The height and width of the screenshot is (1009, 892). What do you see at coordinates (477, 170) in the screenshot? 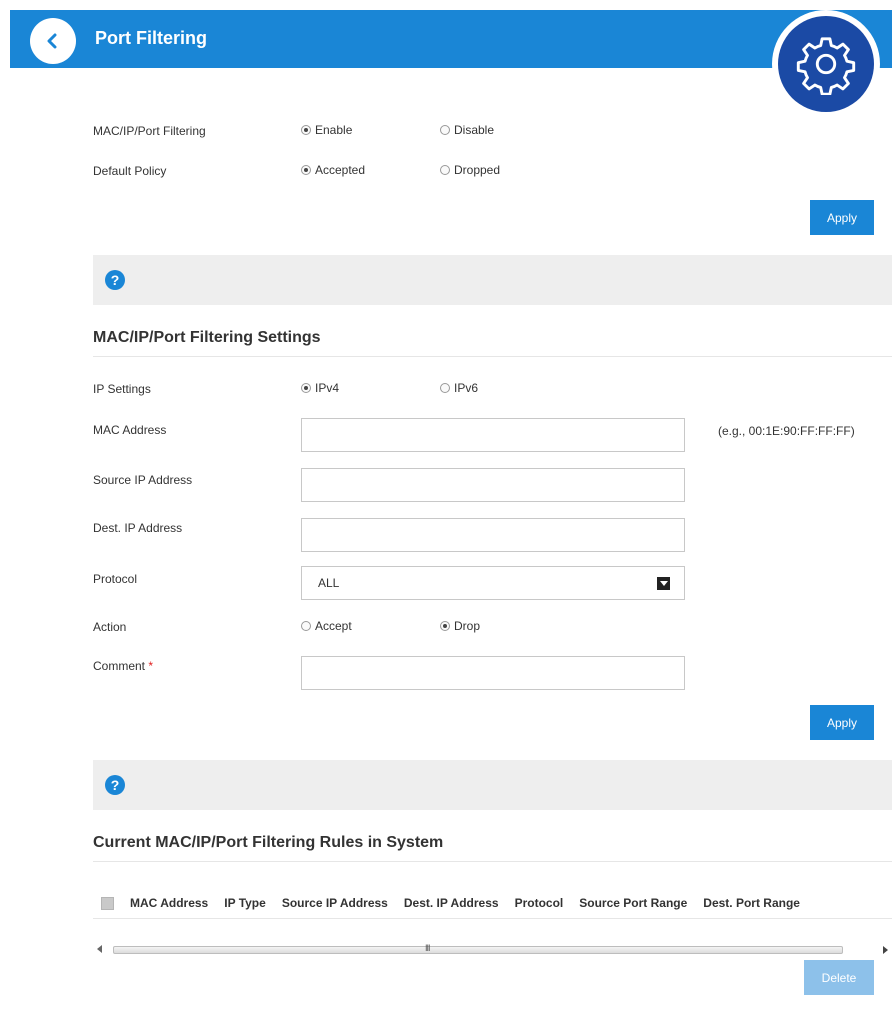
I see `policy-dropped-label: Dropped` at bounding box center [477, 170].